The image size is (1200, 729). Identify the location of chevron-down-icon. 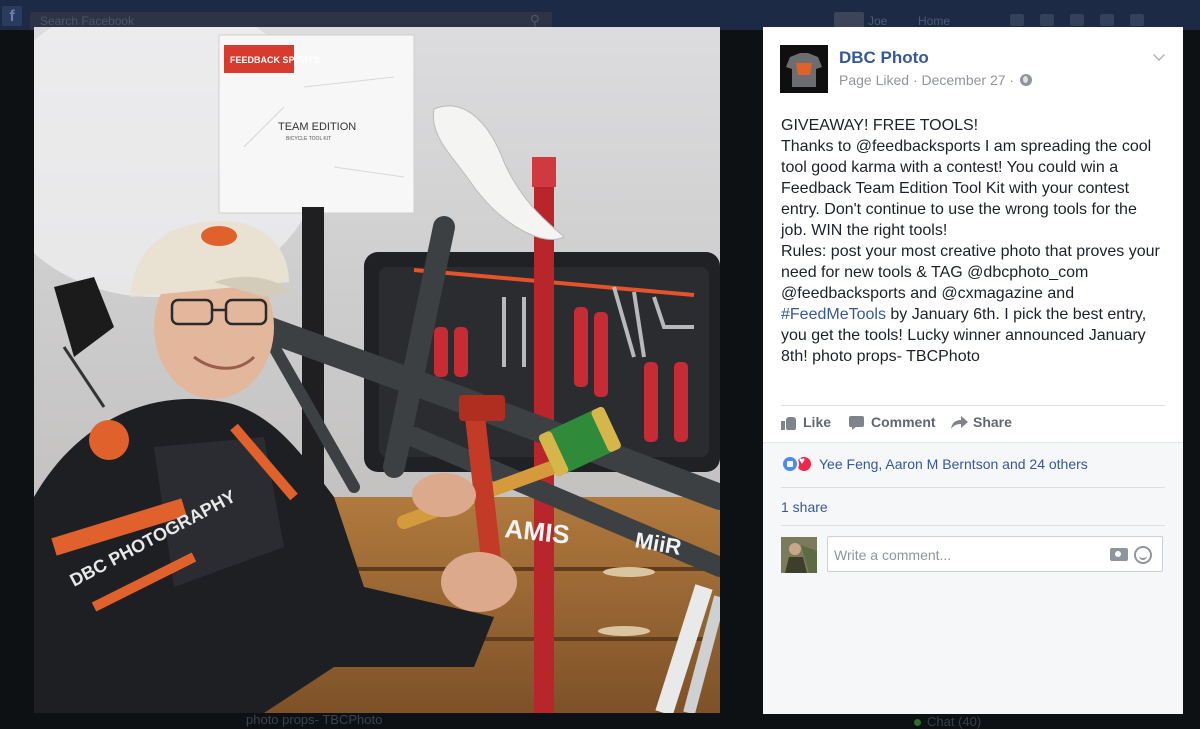
(1159, 55).